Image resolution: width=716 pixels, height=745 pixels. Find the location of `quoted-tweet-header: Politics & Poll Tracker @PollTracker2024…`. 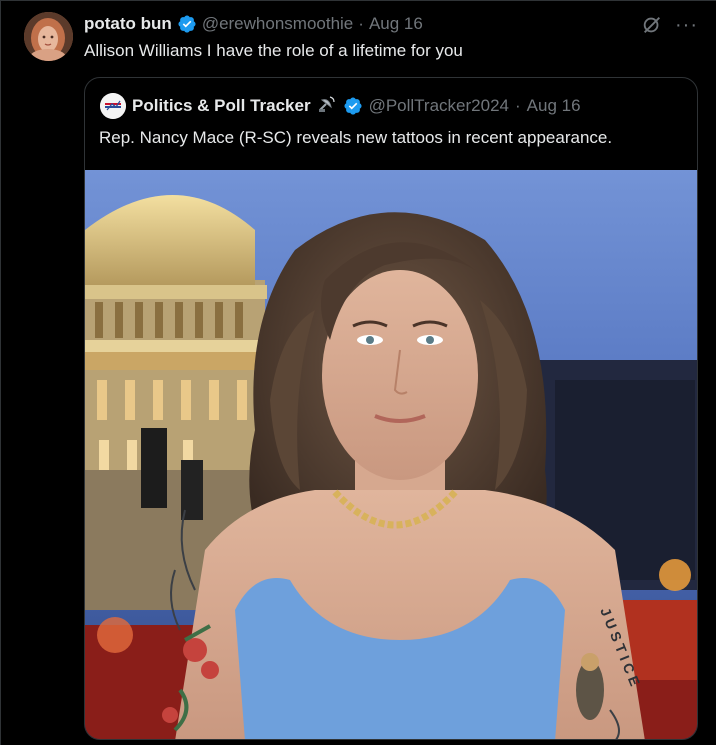

quoted-tweet-header: Politics & Poll Tracker @PollTracker2024… is located at coordinates (340, 106).